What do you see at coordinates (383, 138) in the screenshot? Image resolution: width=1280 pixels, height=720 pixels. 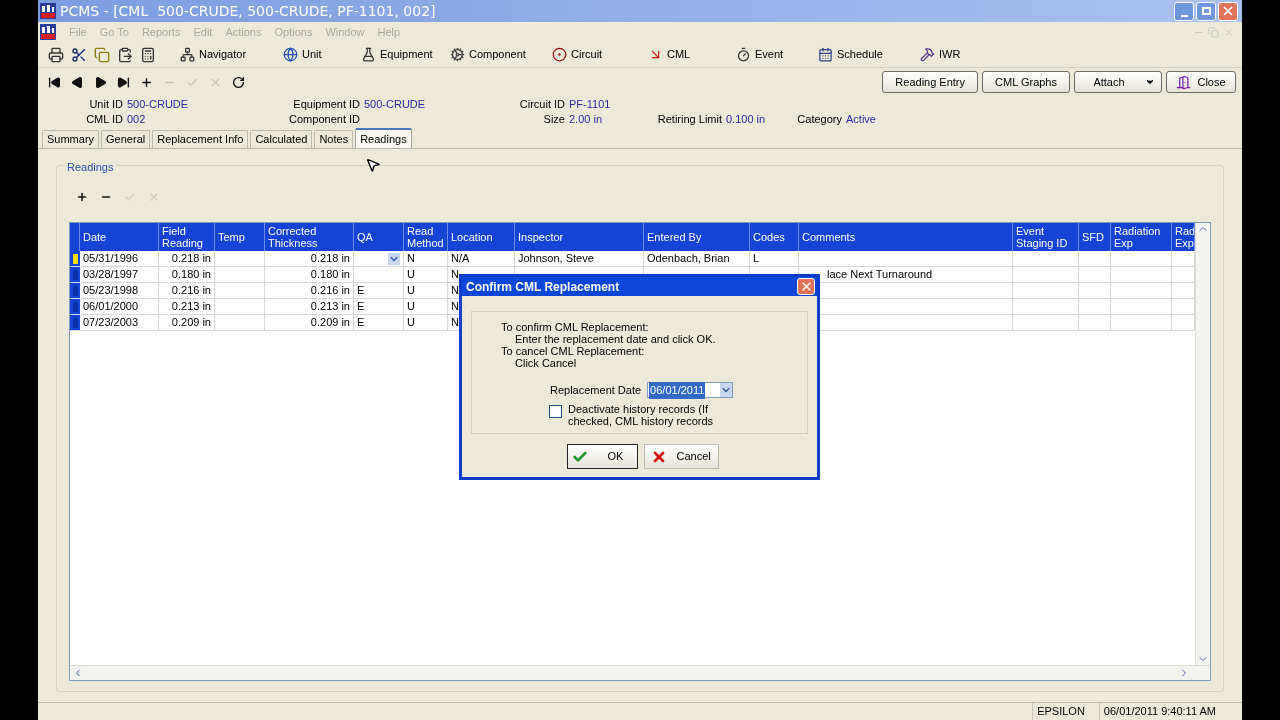 I see `tab: Readings` at bounding box center [383, 138].